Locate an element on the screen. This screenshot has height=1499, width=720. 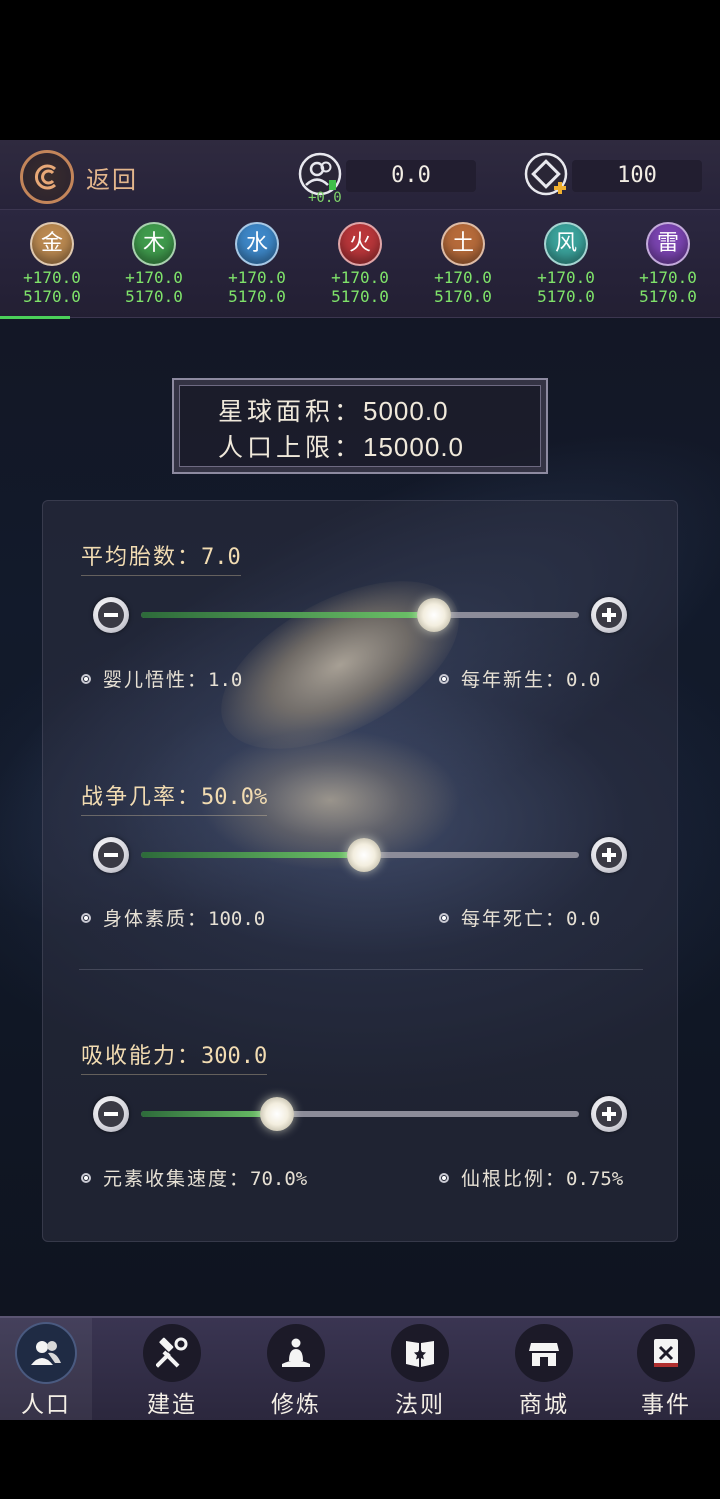
stat-value: 0.75% is located at coordinates (595, 1179).